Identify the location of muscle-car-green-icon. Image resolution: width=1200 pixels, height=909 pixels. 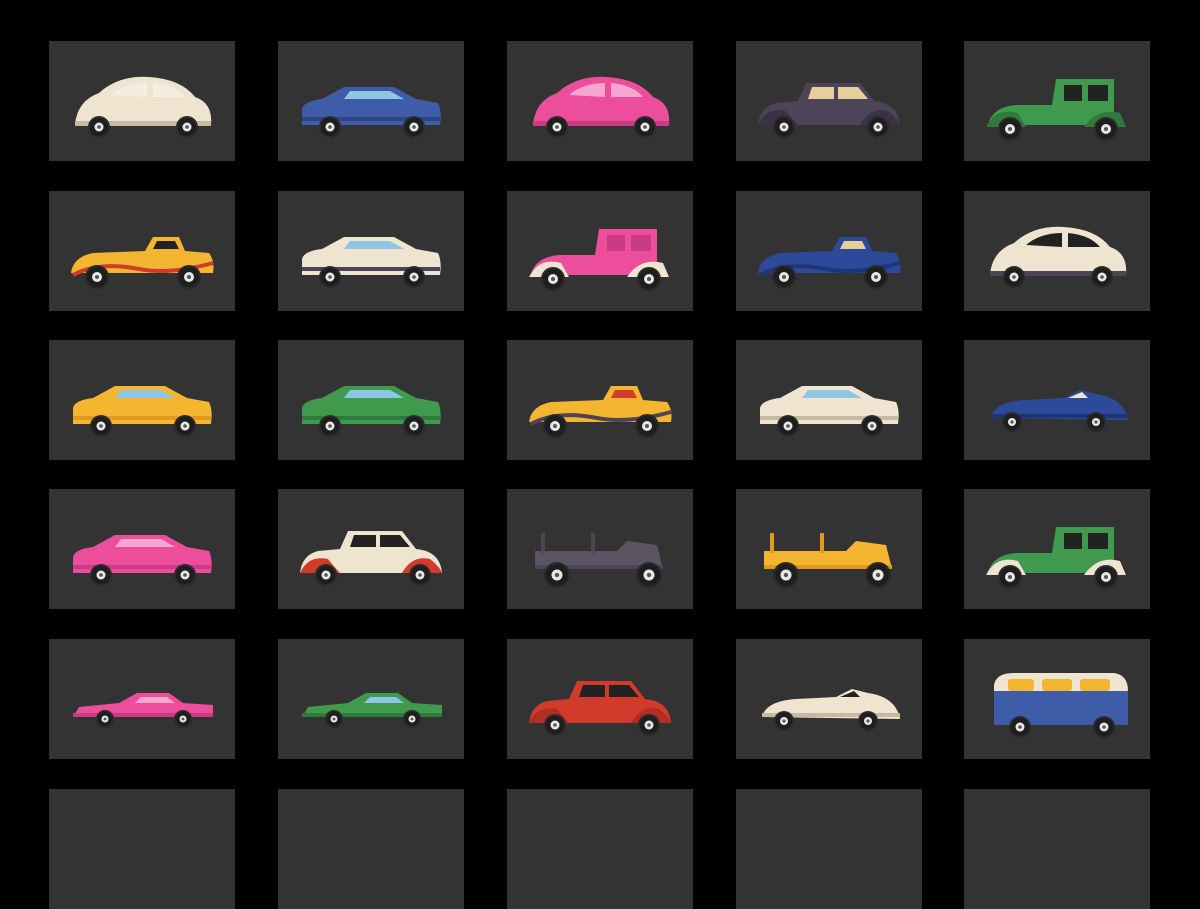
(371, 411).